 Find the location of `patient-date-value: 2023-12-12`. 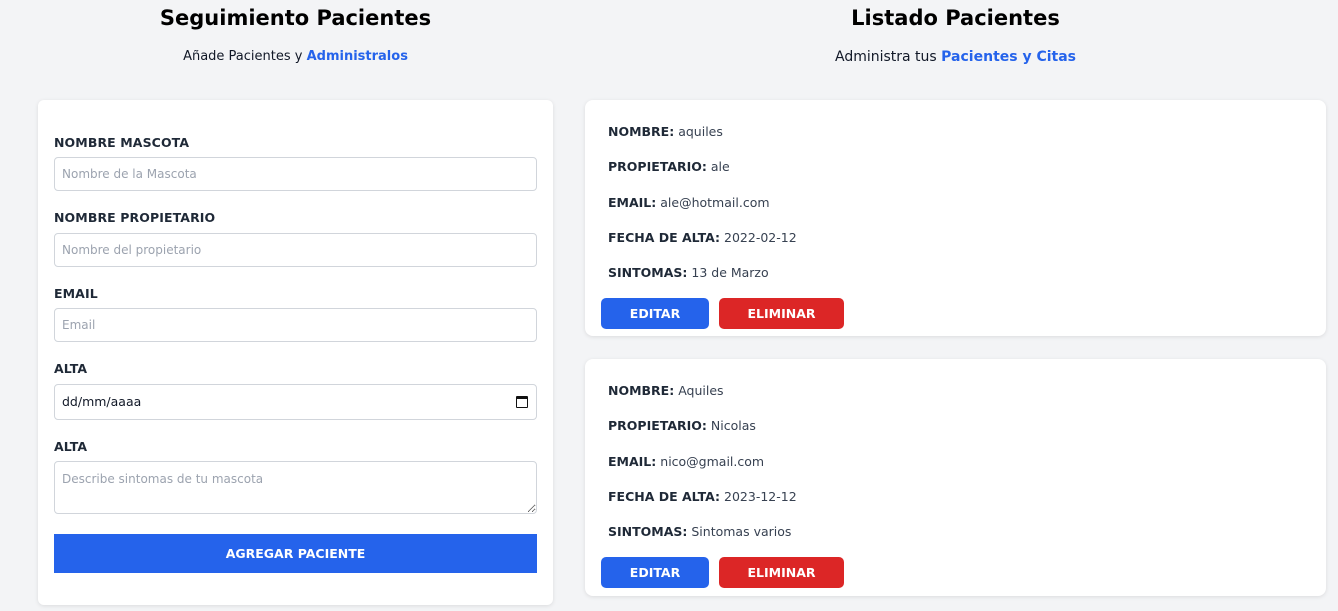

patient-date-value: 2023-12-12 is located at coordinates (760, 496).